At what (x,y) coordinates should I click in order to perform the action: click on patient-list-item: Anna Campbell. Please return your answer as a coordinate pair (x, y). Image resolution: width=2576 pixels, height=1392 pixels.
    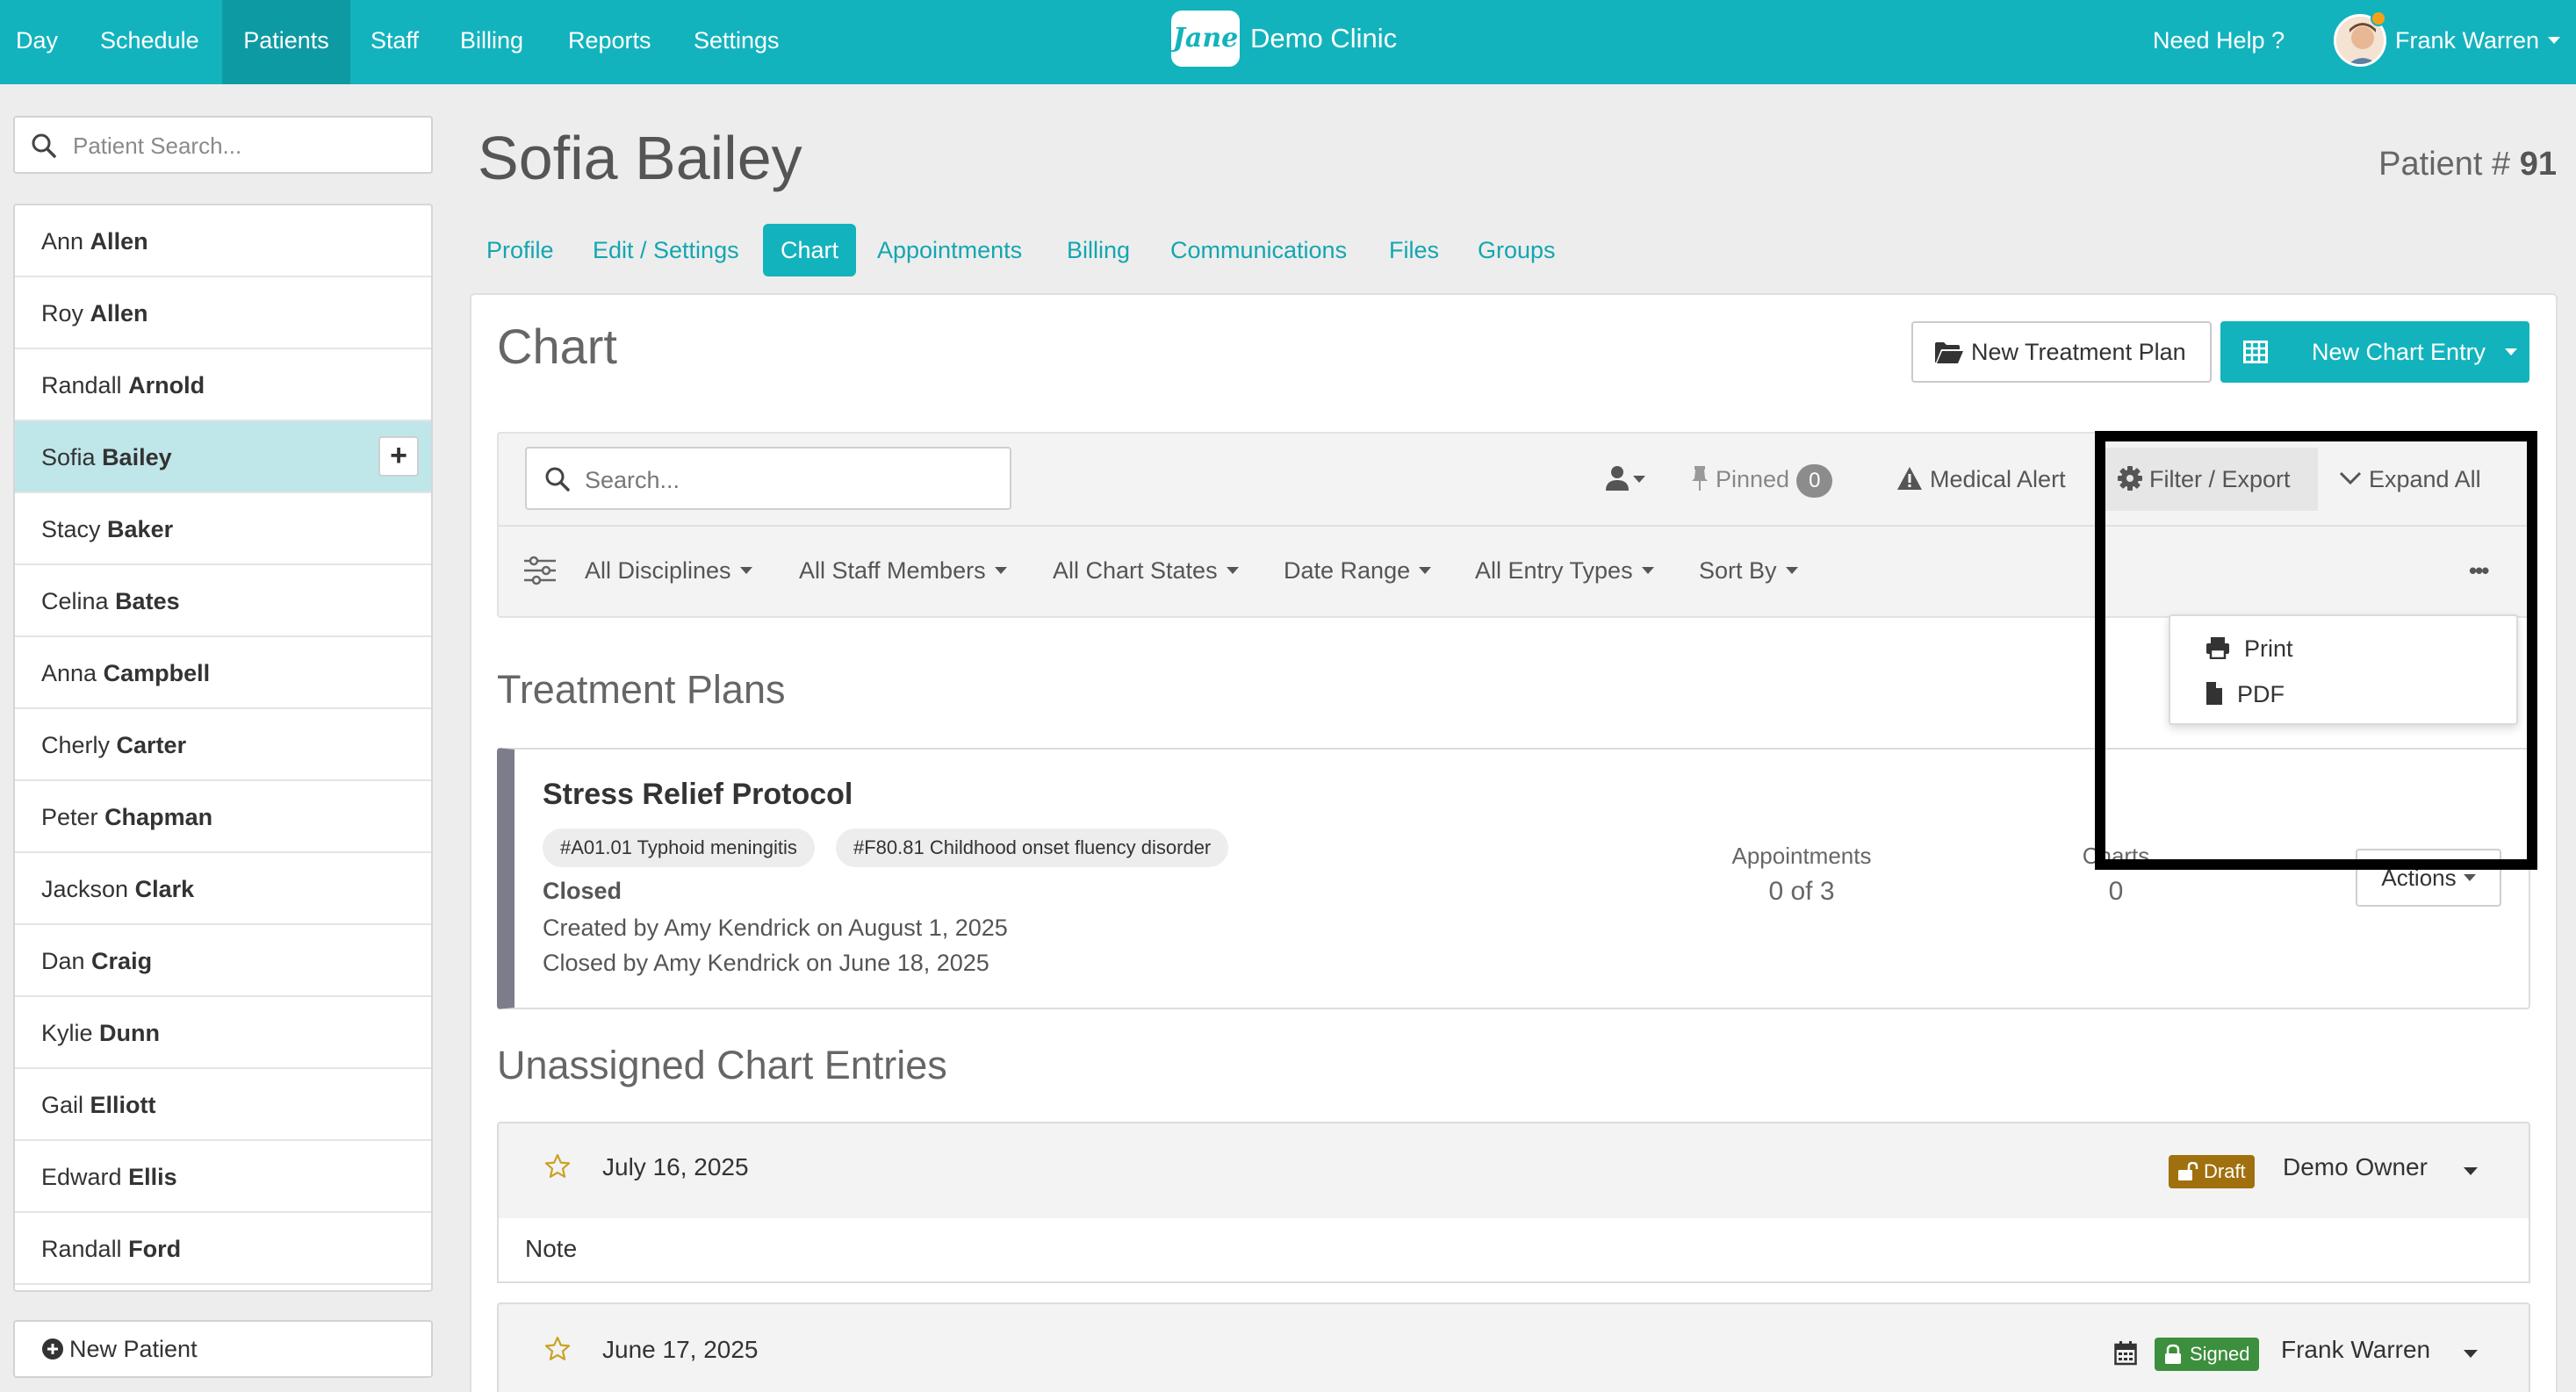
    Looking at the image, I should click on (223, 673).